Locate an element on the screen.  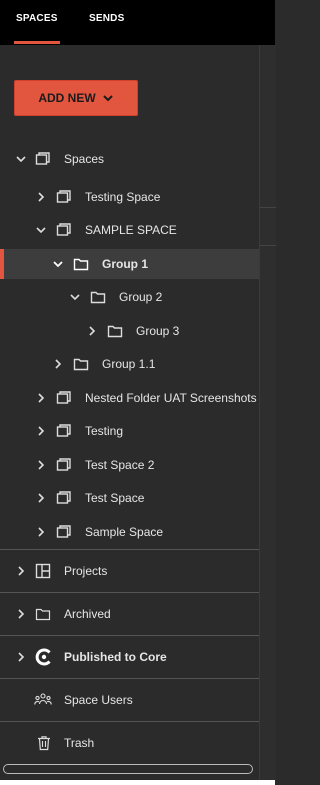
tab-sends: SENDS is located at coordinates (106, 18).